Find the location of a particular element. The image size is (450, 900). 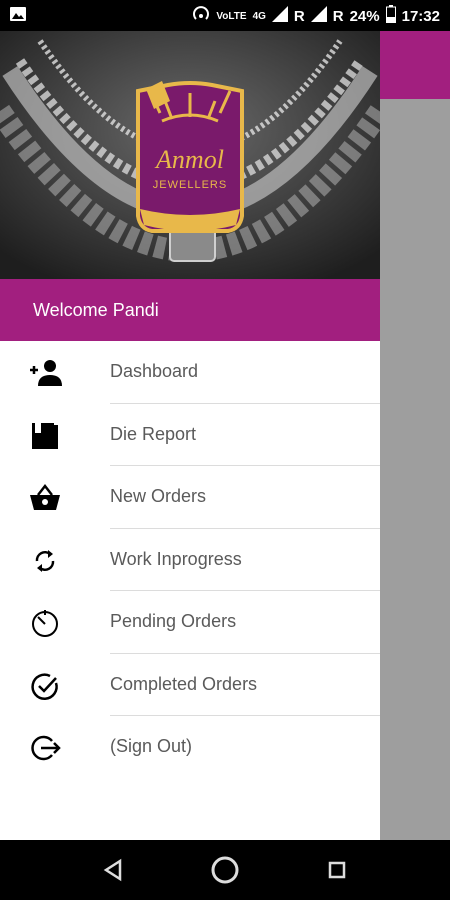

menu-label-new-orders: New Orders is located at coordinates (158, 496).